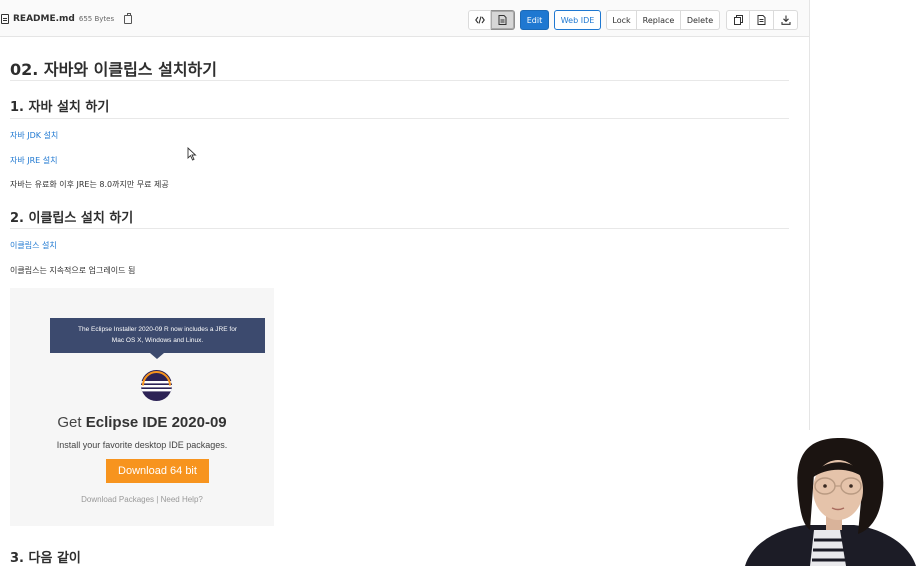 This screenshot has width=920, height=566. I want to click on download-64bit-button: Download 64 bit, so click(157, 471).